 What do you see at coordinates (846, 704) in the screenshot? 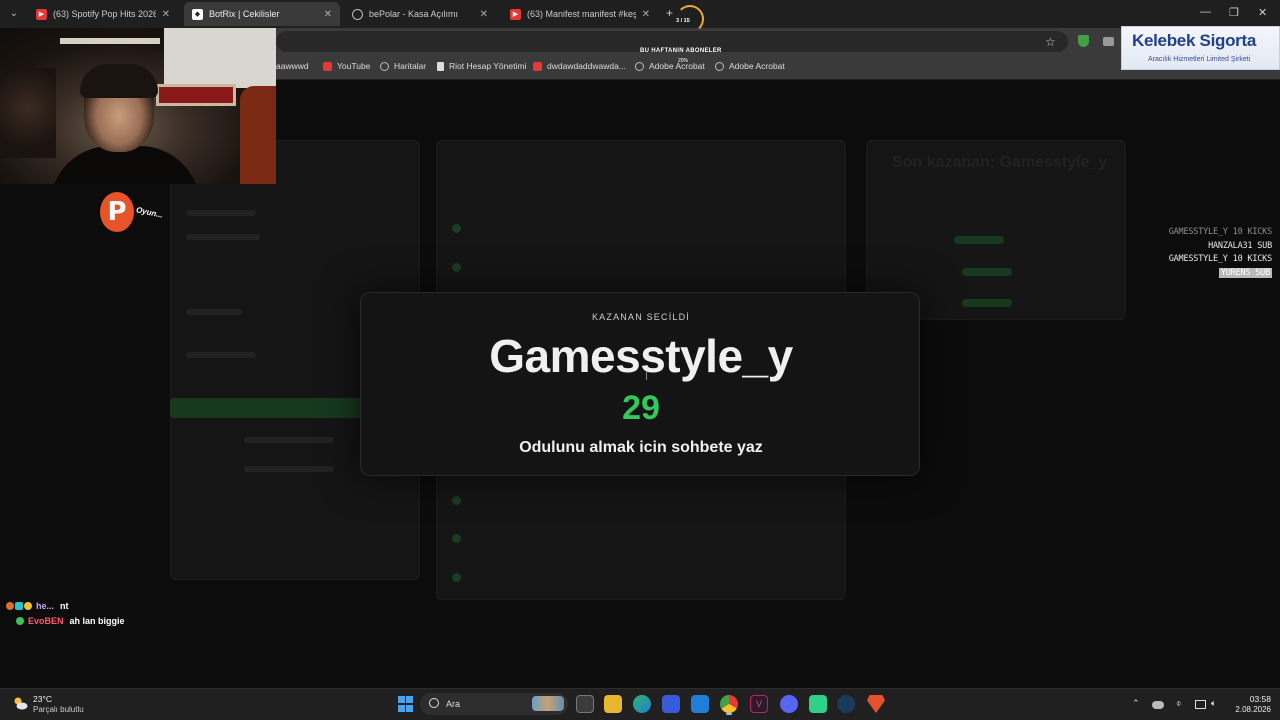
I see `steam-icon` at bounding box center [846, 704].